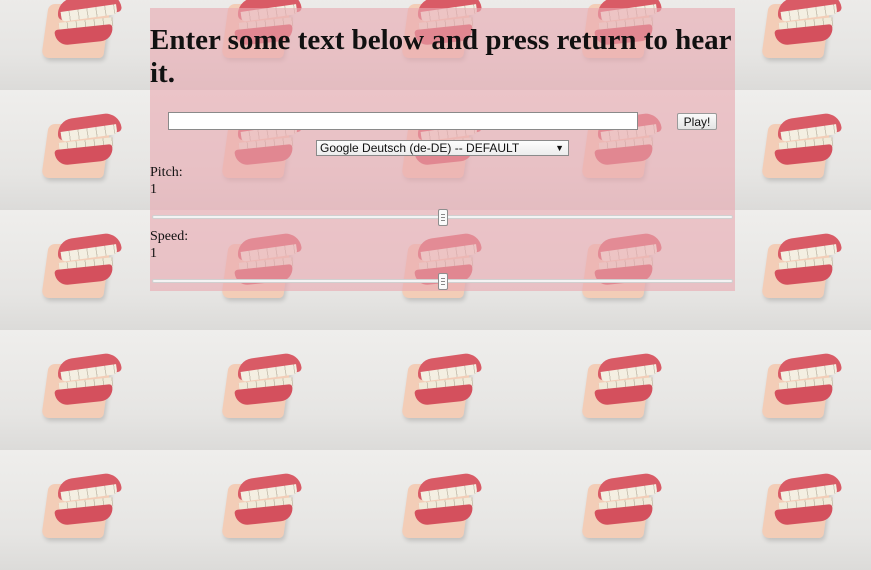 This screenshot has height=570, width=871. What do you see at coordinates (420, 148) in the screenshot?
I see `voice-select-value: Google Deutsch (de-DE) -- DEFAULT` at bounding box center [420, 148].